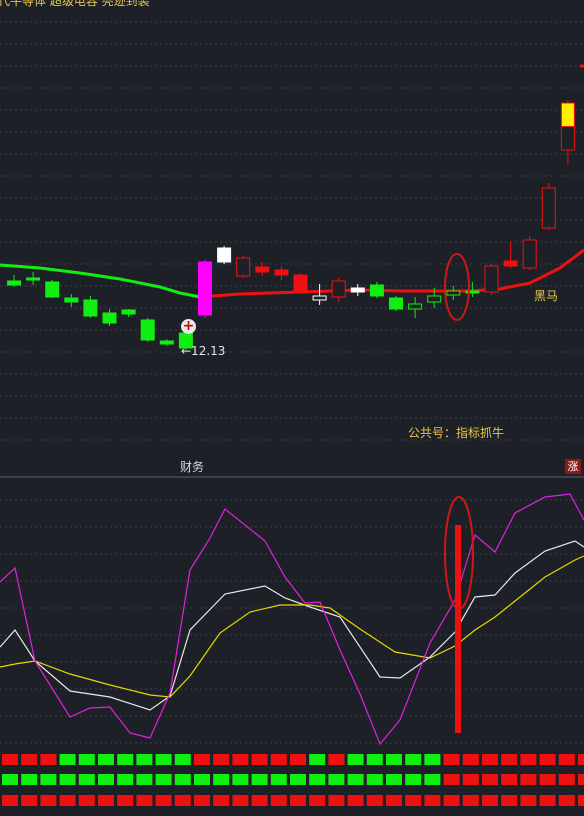 This screenshot has height=816, width=584. I want to click on public-account-label: 公共号：指标抓牛, so click(456, 433).